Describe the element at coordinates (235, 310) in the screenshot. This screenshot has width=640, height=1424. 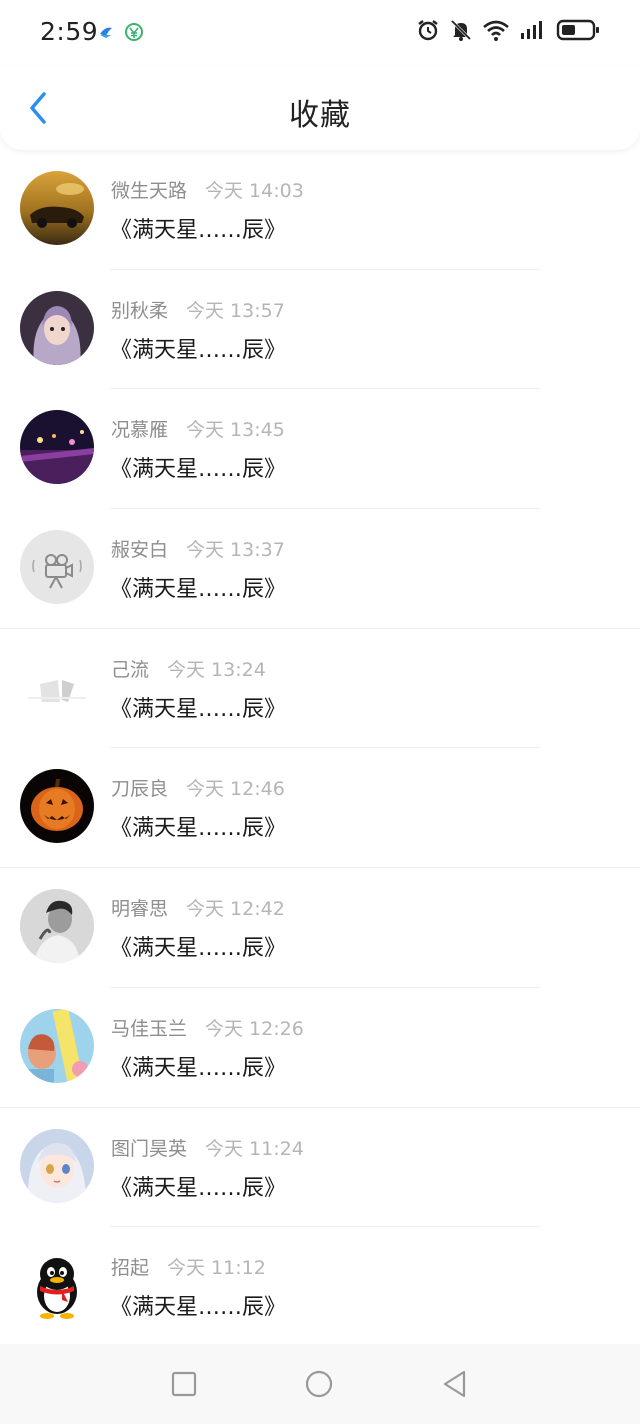
I see `item-time: 今天 13:57` at that location.